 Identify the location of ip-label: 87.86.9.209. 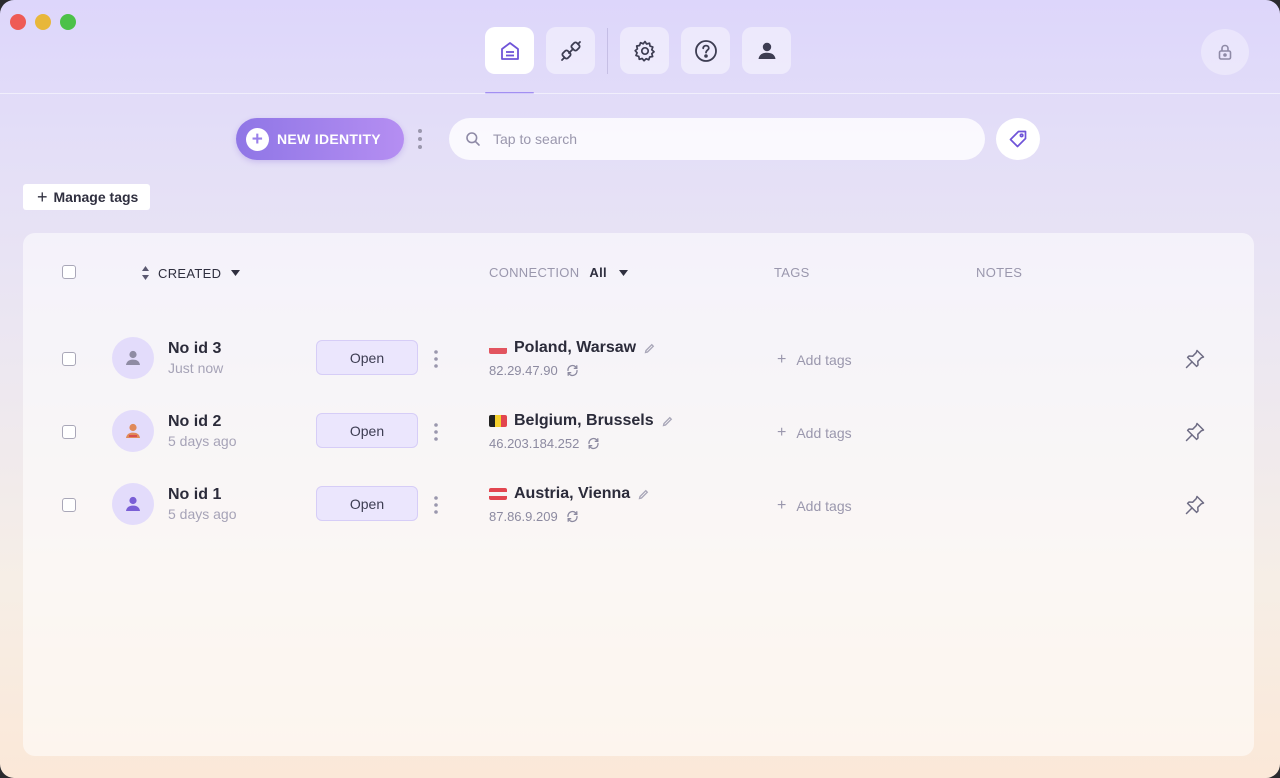
(523, 516).